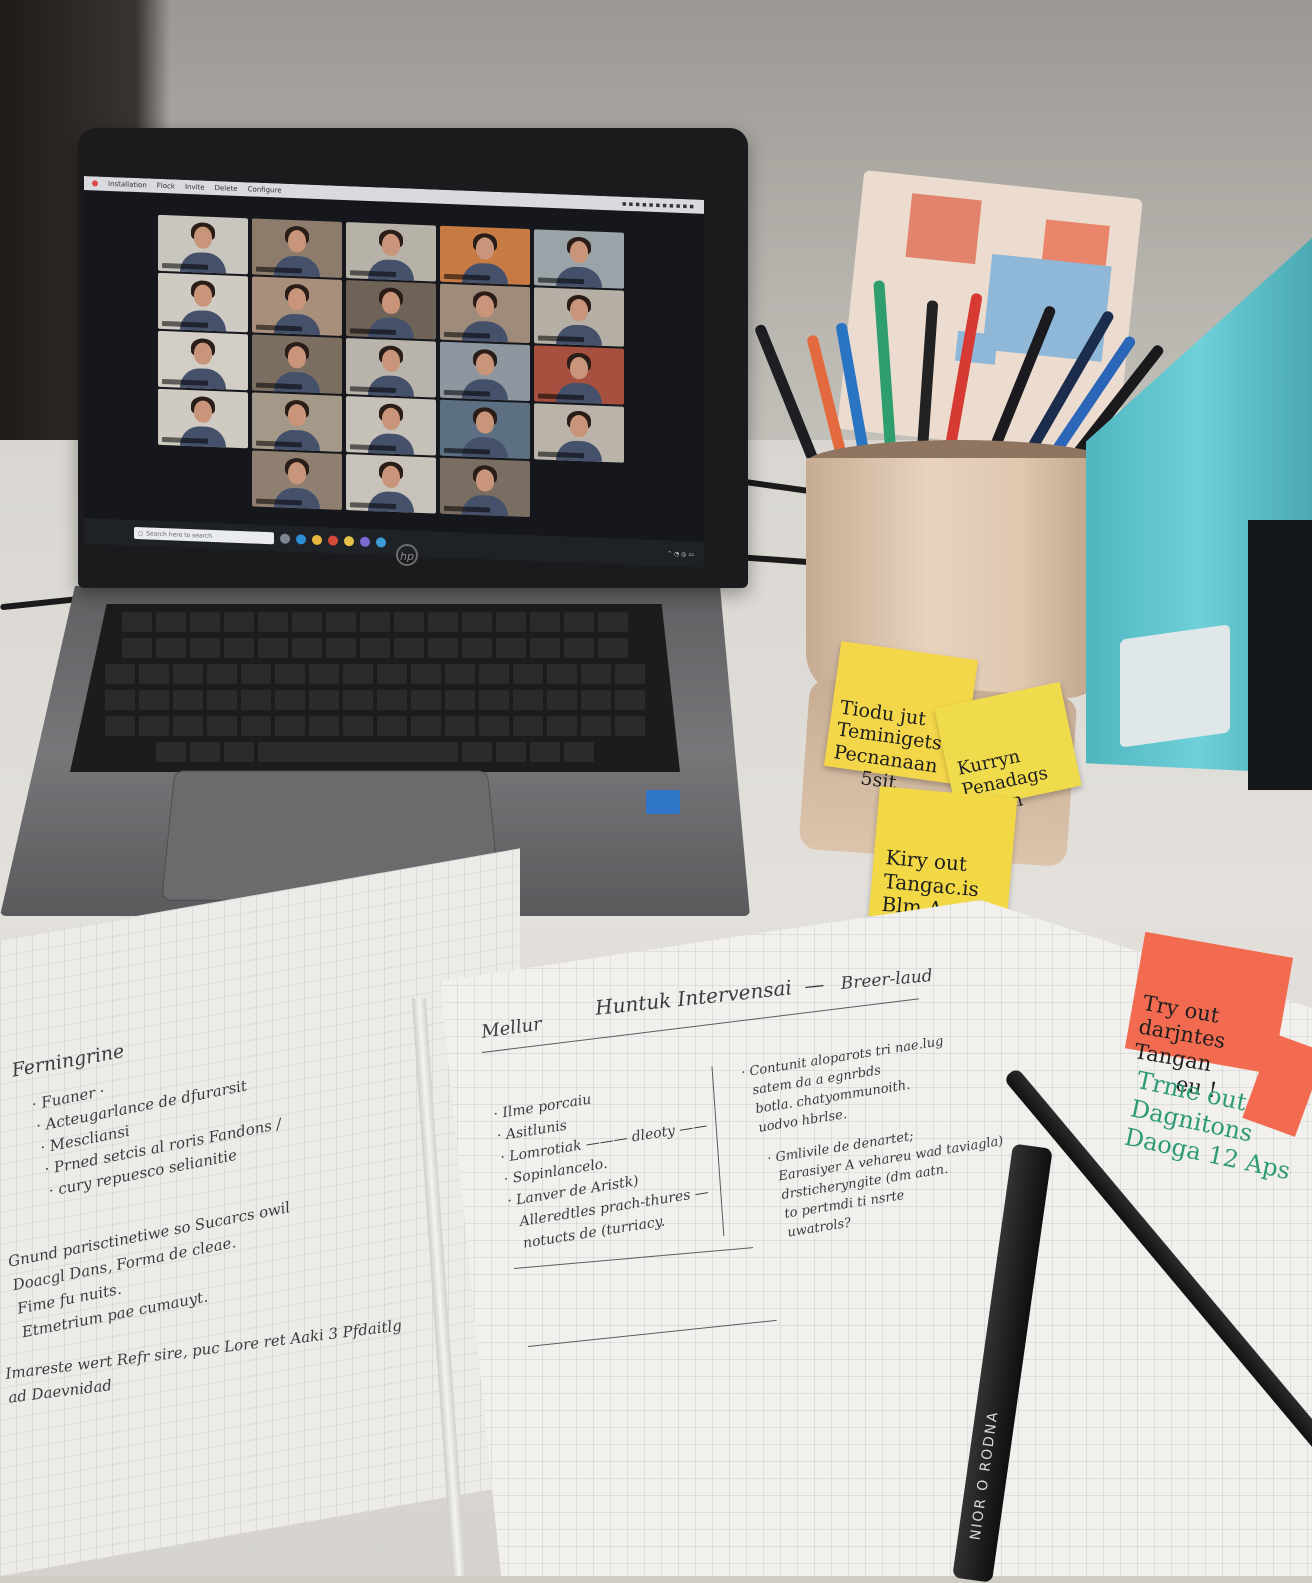  I want to click on chrome-icon, so click(317, 540).